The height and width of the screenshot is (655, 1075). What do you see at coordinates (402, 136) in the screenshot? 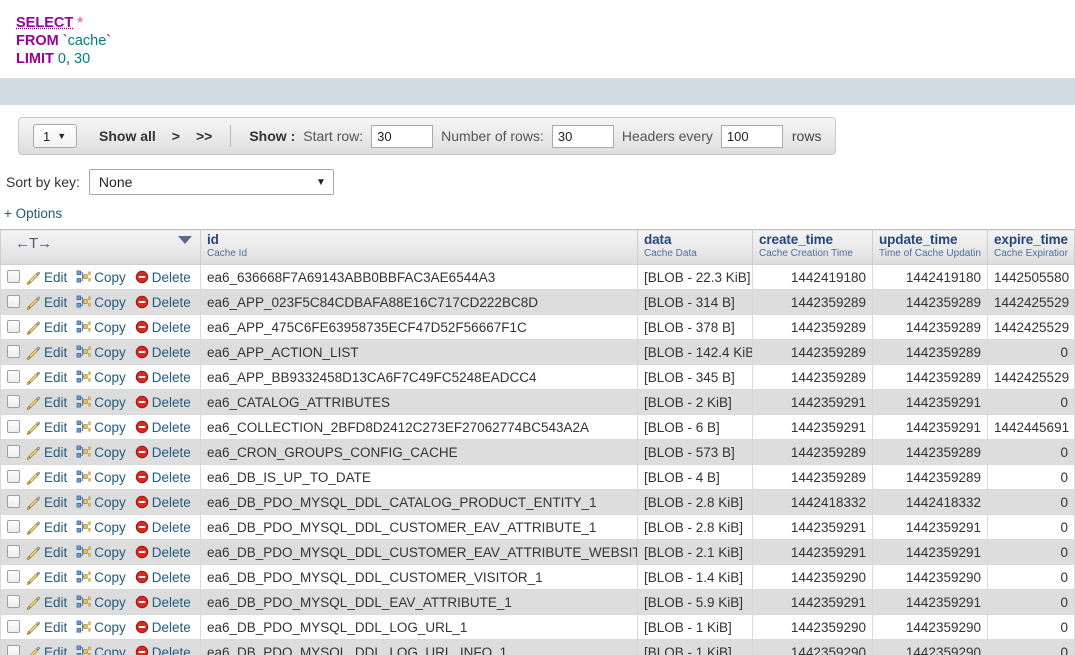
I see `start-row-input` at bounding box center [402, 136].